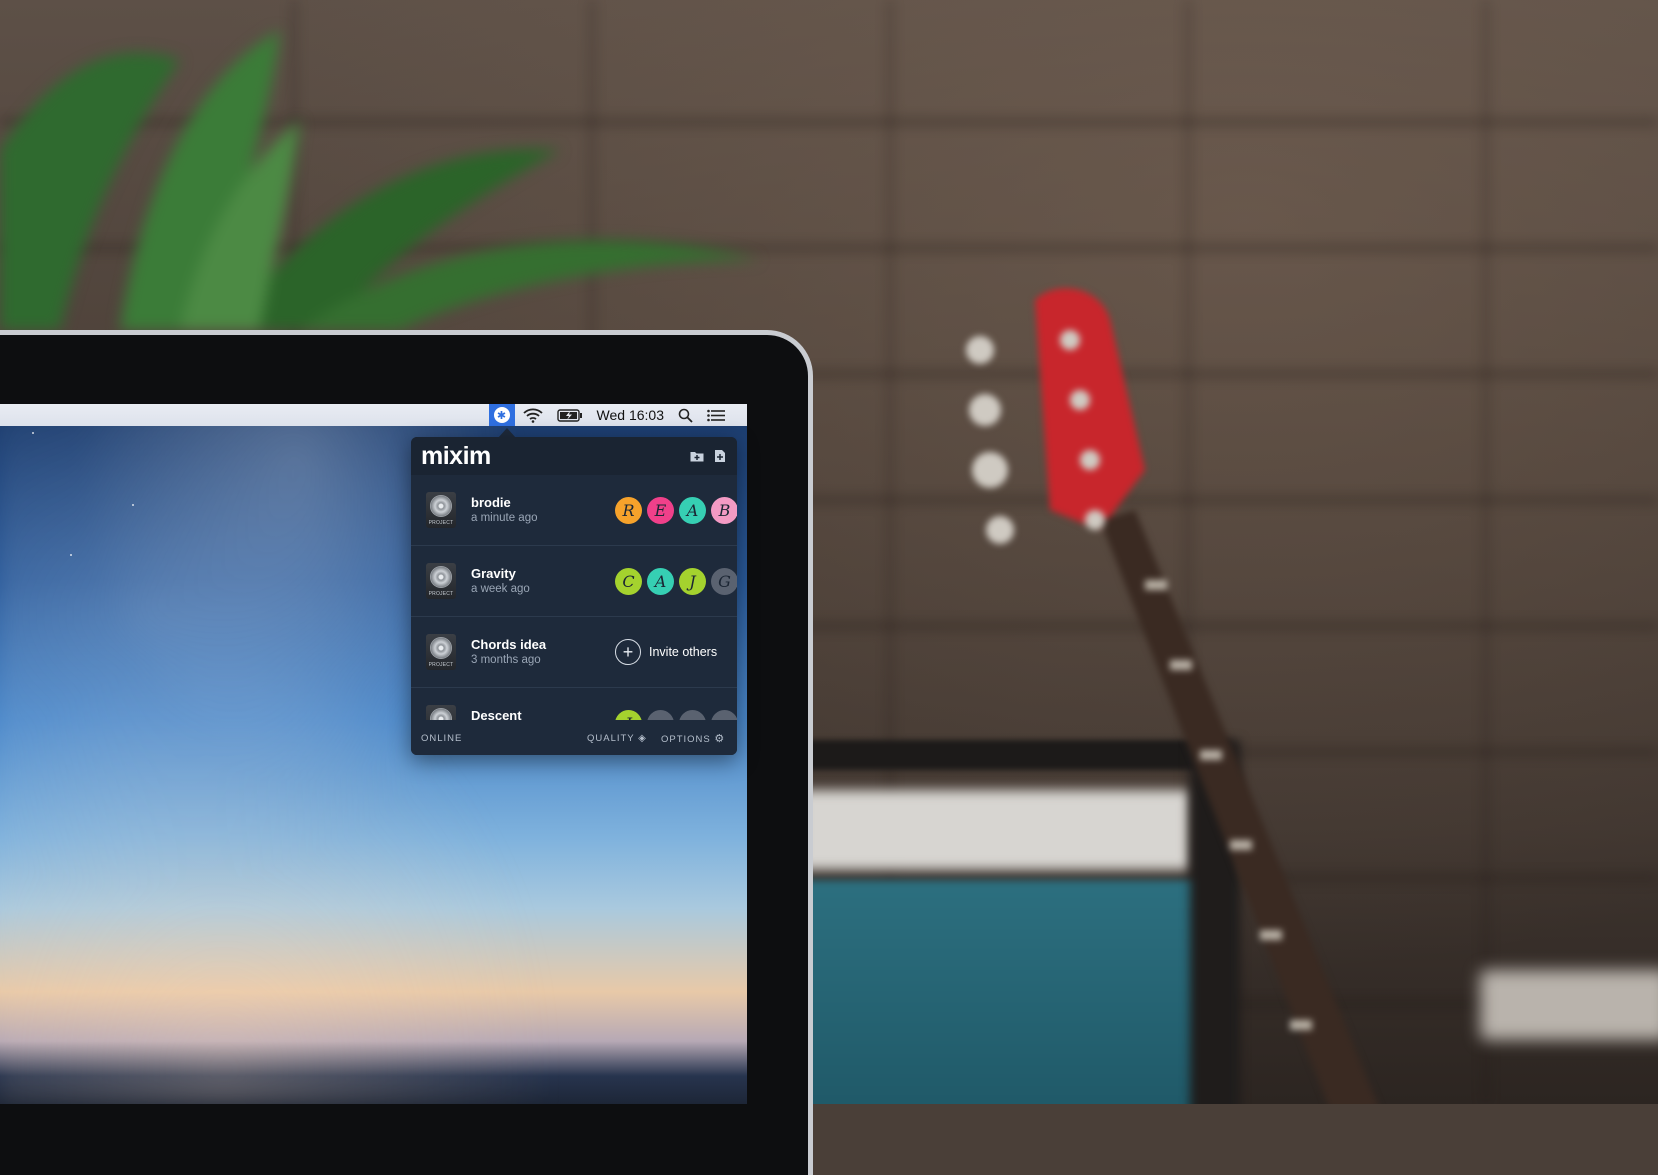 The height and width of the screenshot is (1175, 1658). I want to click on options-button: OPTIONS ⚙, so click(693, 738).